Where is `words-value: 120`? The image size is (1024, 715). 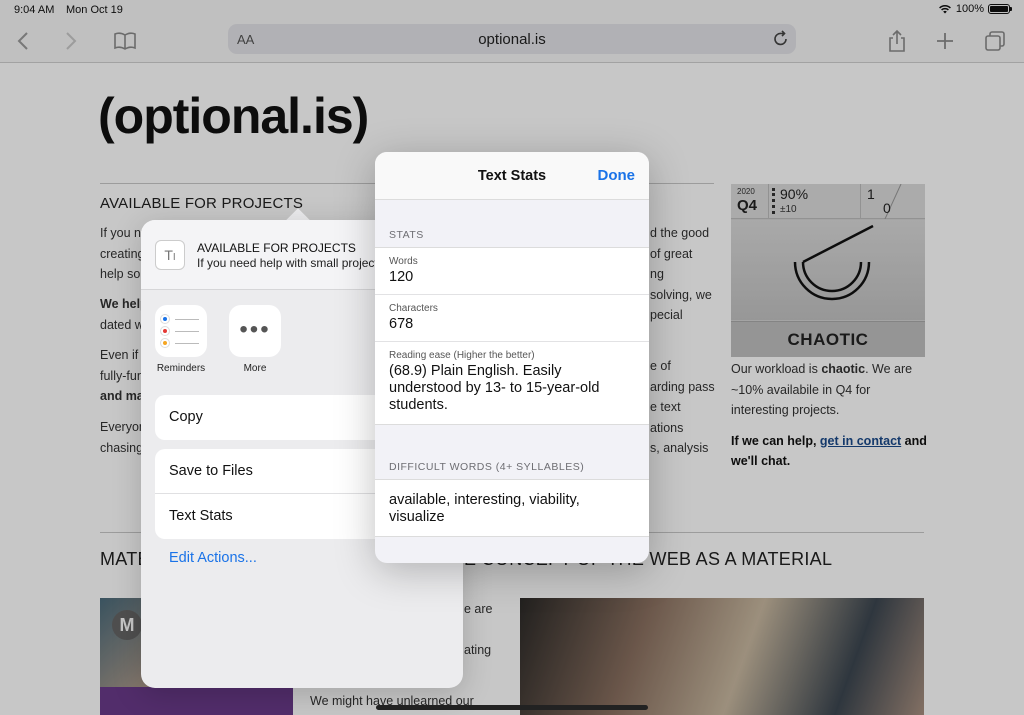
words-value: 120 is located at coordinates (401, 277).